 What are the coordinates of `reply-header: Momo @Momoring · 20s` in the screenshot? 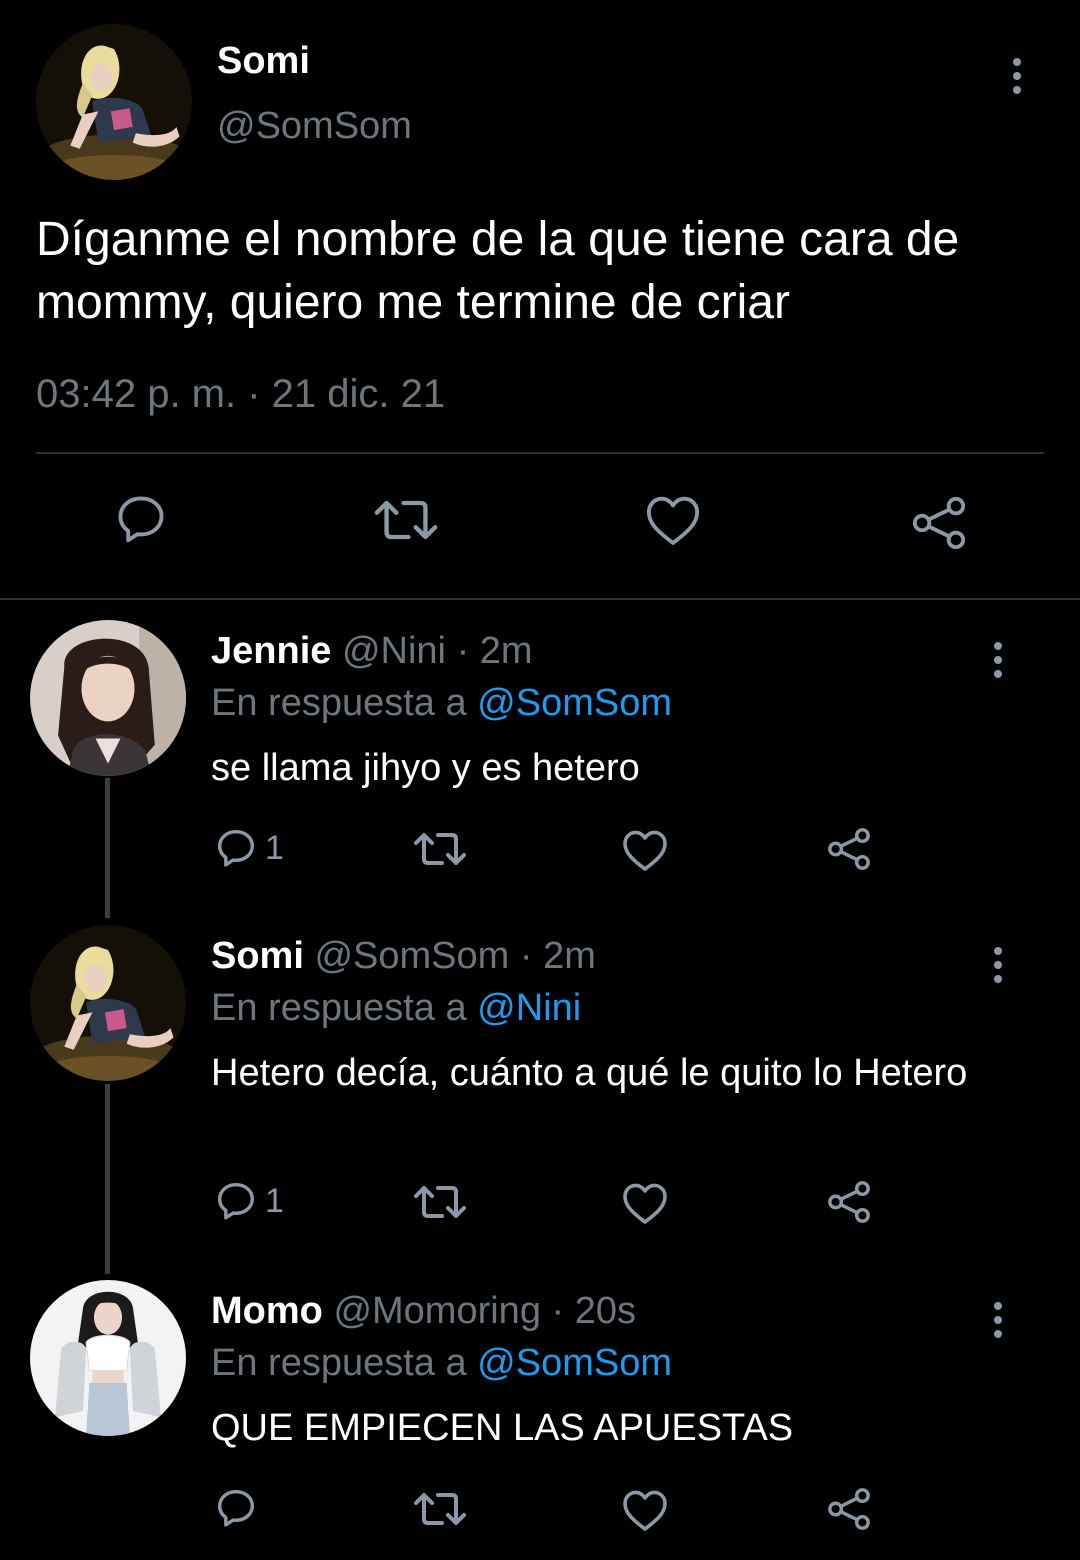 It's located at (423, 1311).